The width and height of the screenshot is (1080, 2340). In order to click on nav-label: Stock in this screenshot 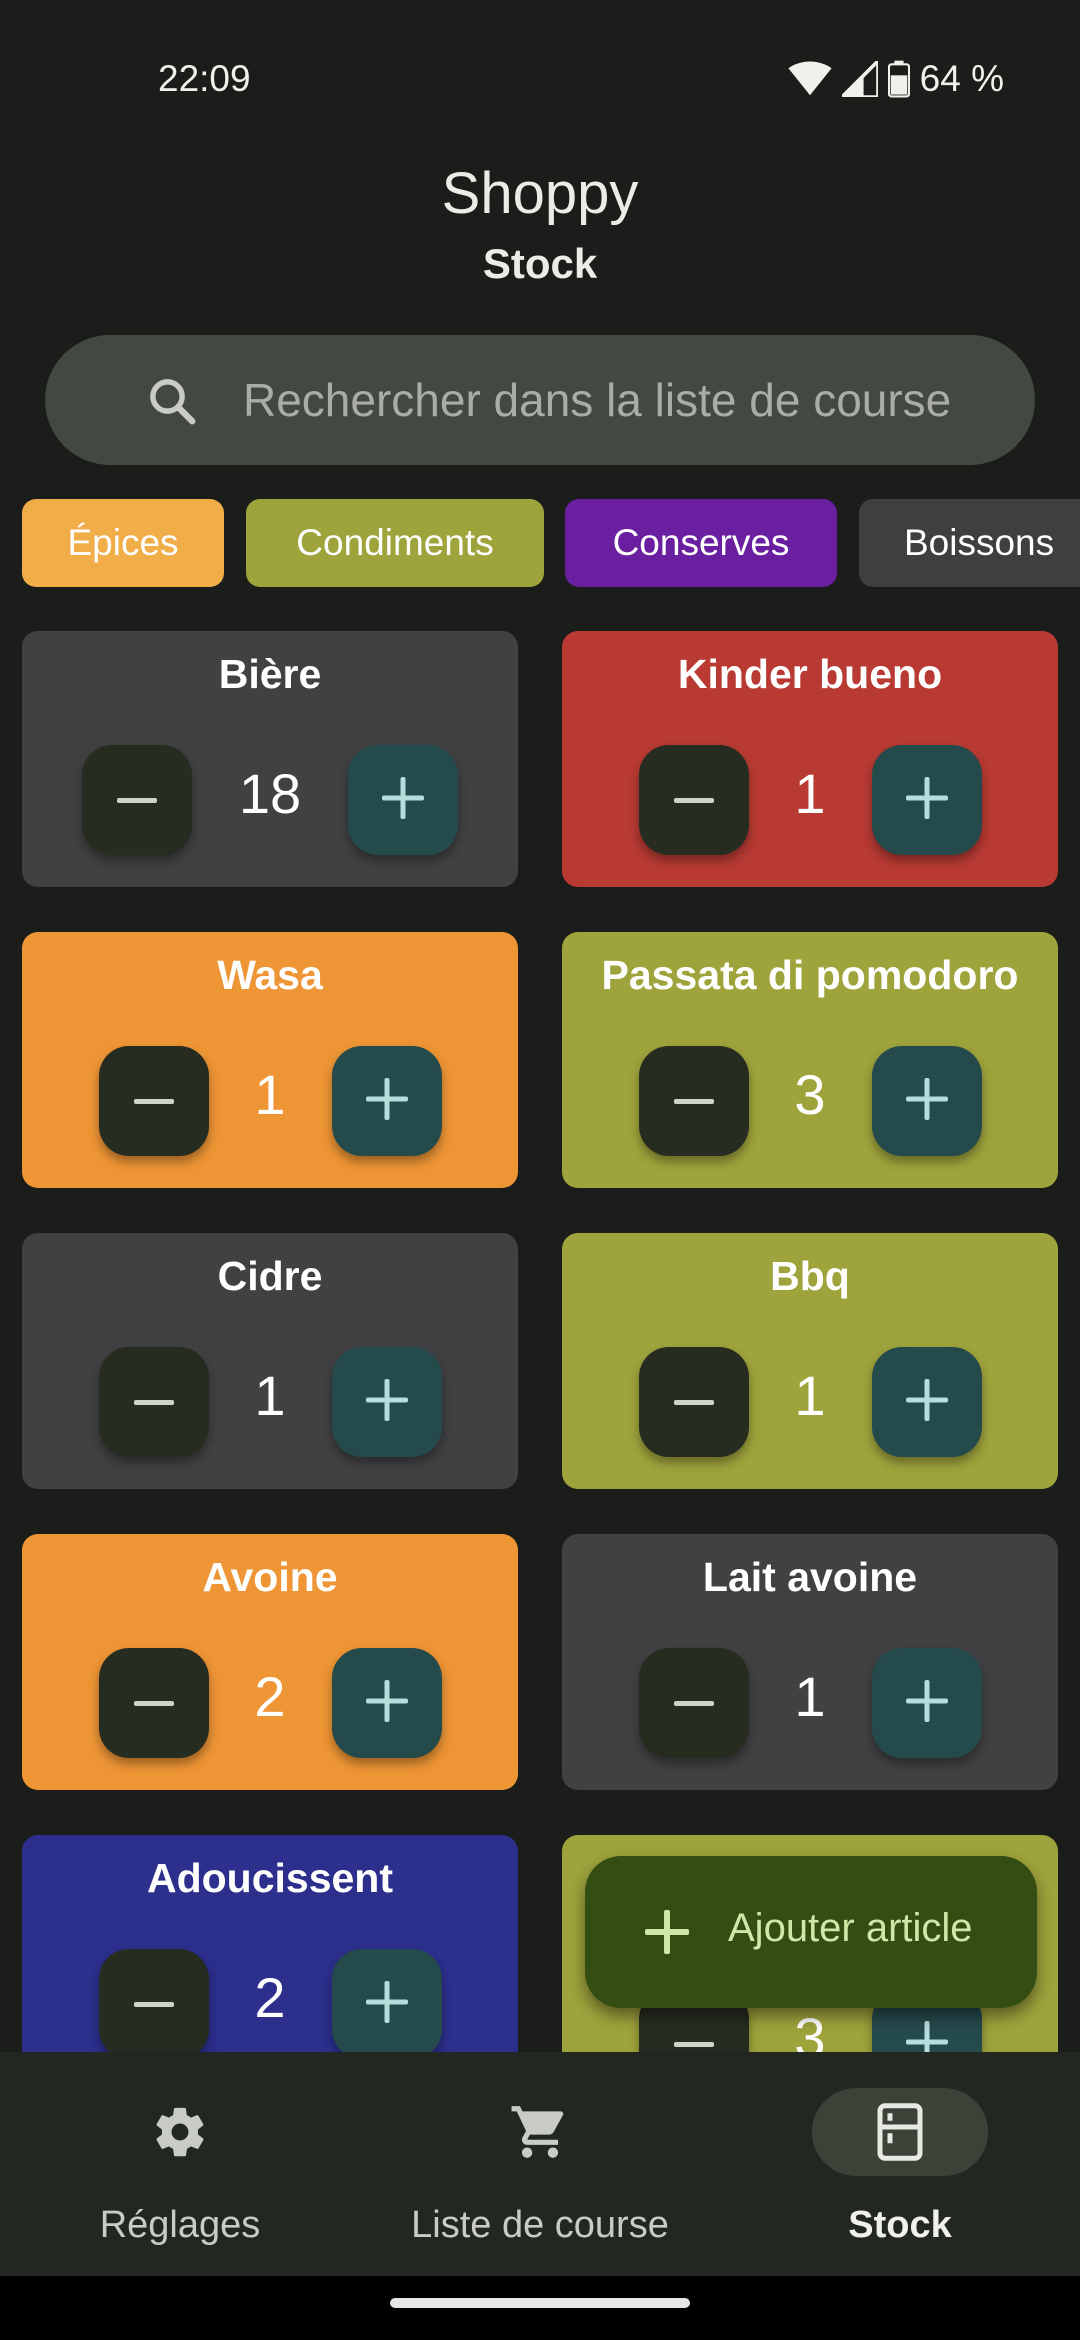, I will do `click(900, 2225)`.